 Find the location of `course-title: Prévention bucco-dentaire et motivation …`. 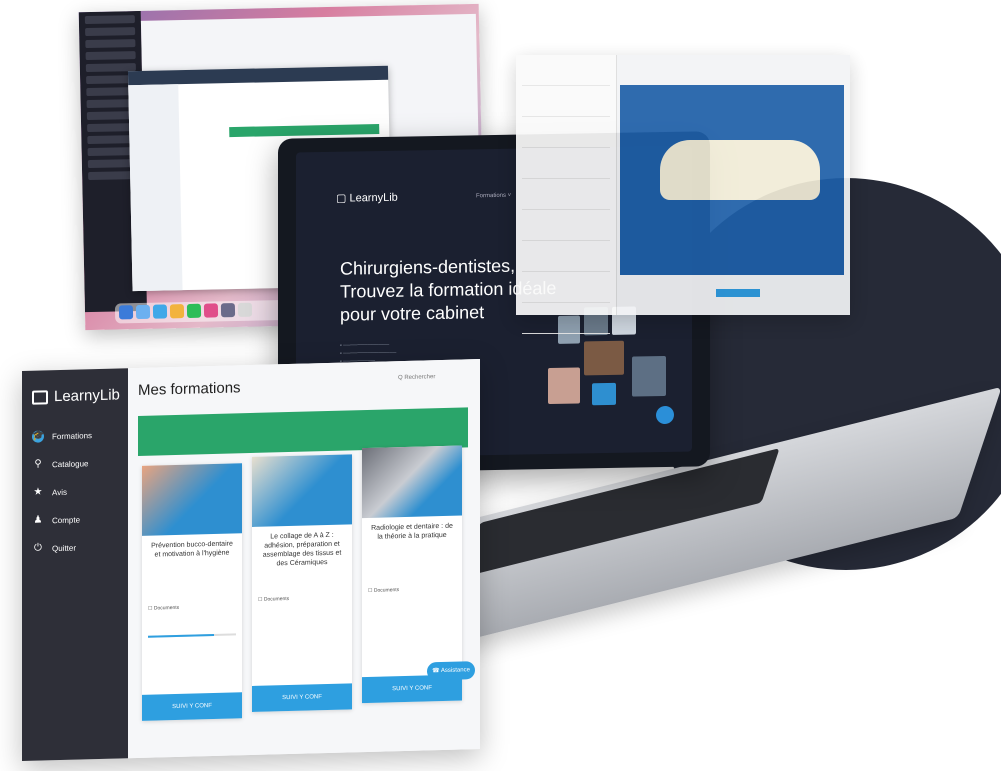

course-title: Prévention bucco-dentaire et motivation … is located at coordinates (192, 549).